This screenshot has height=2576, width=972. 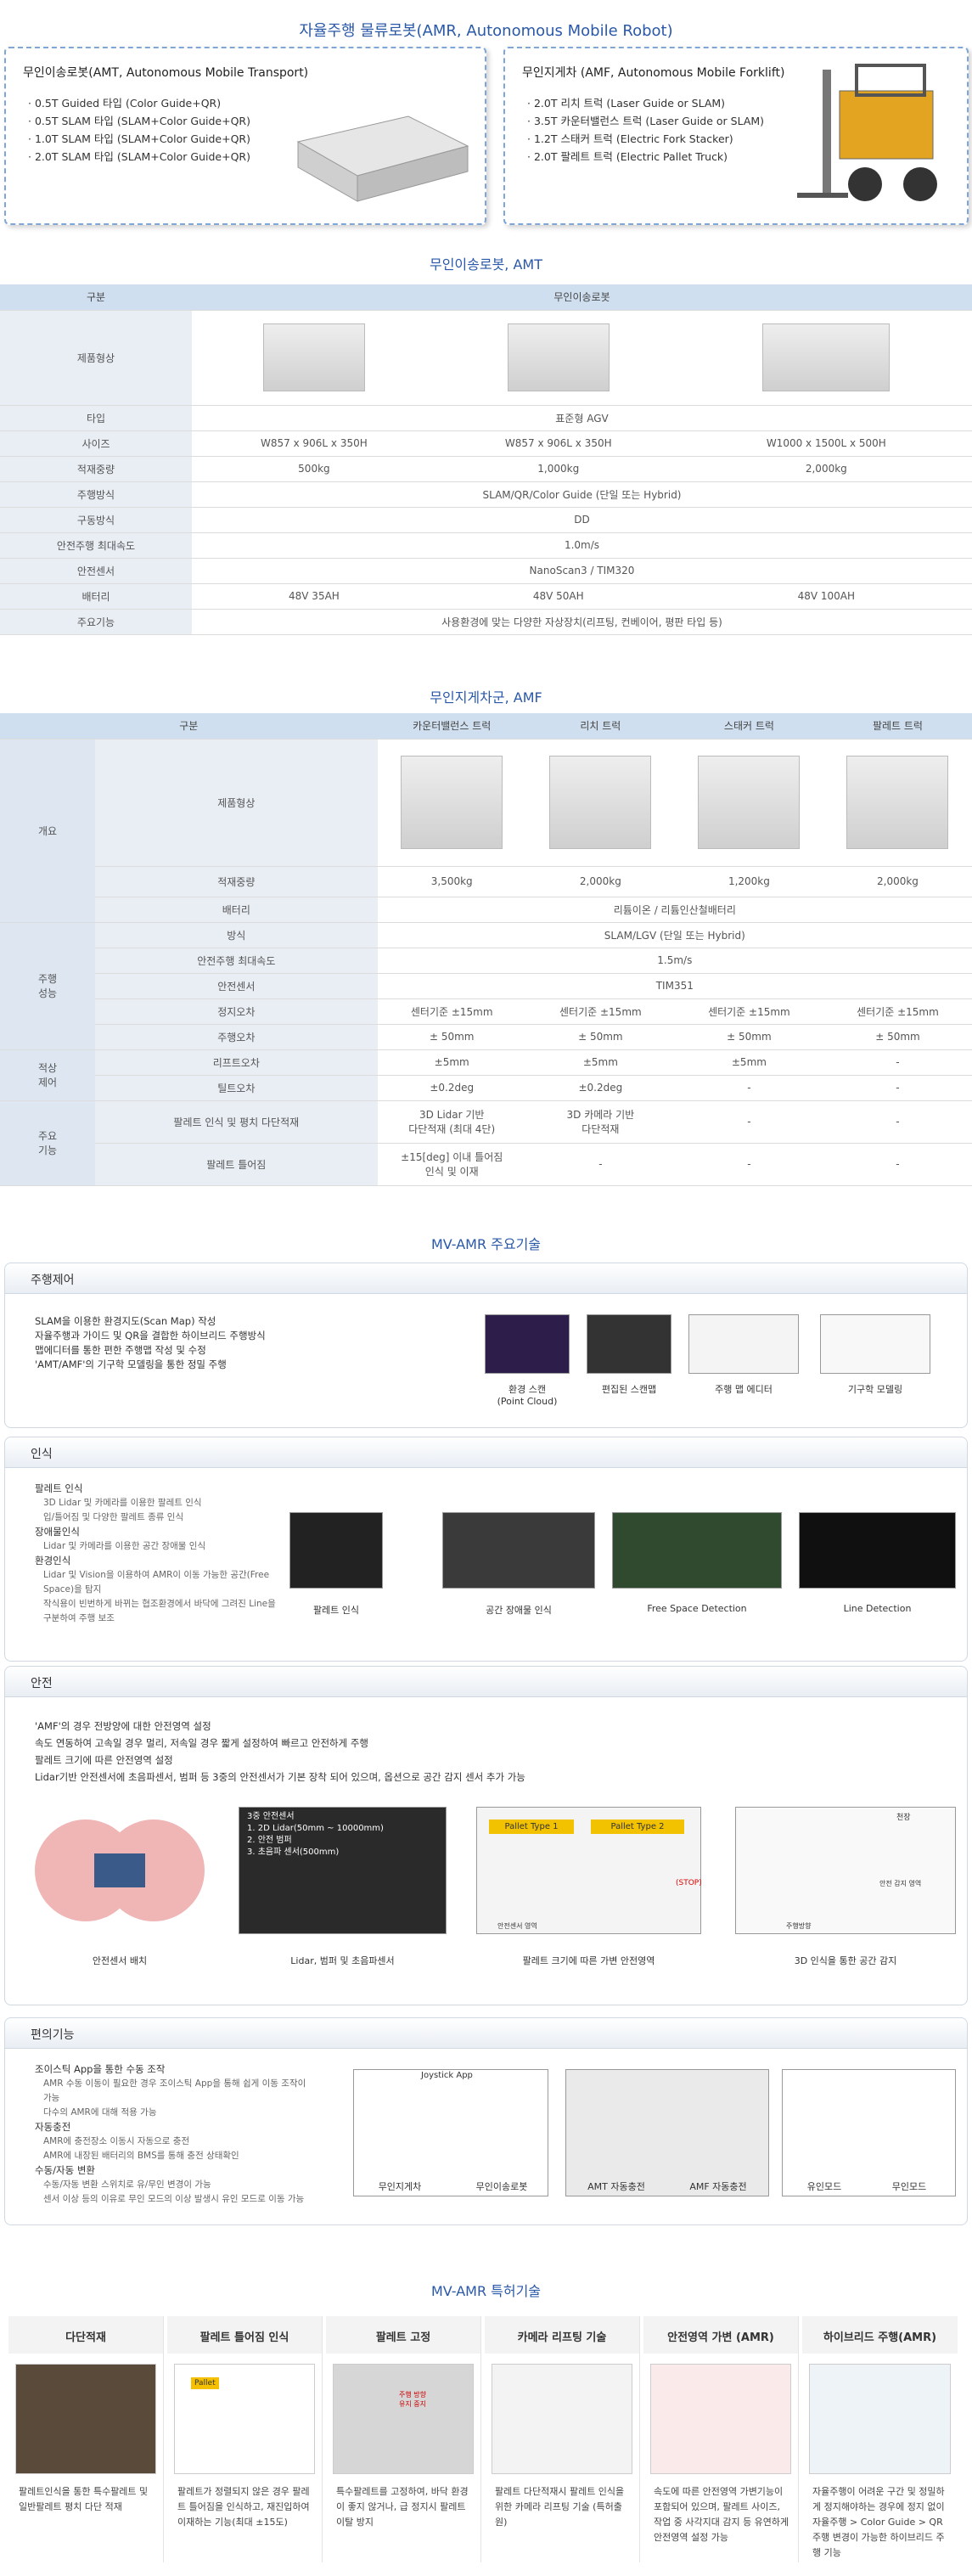 I want to click on row-label: 사이즈, so click(x=96, y=443).